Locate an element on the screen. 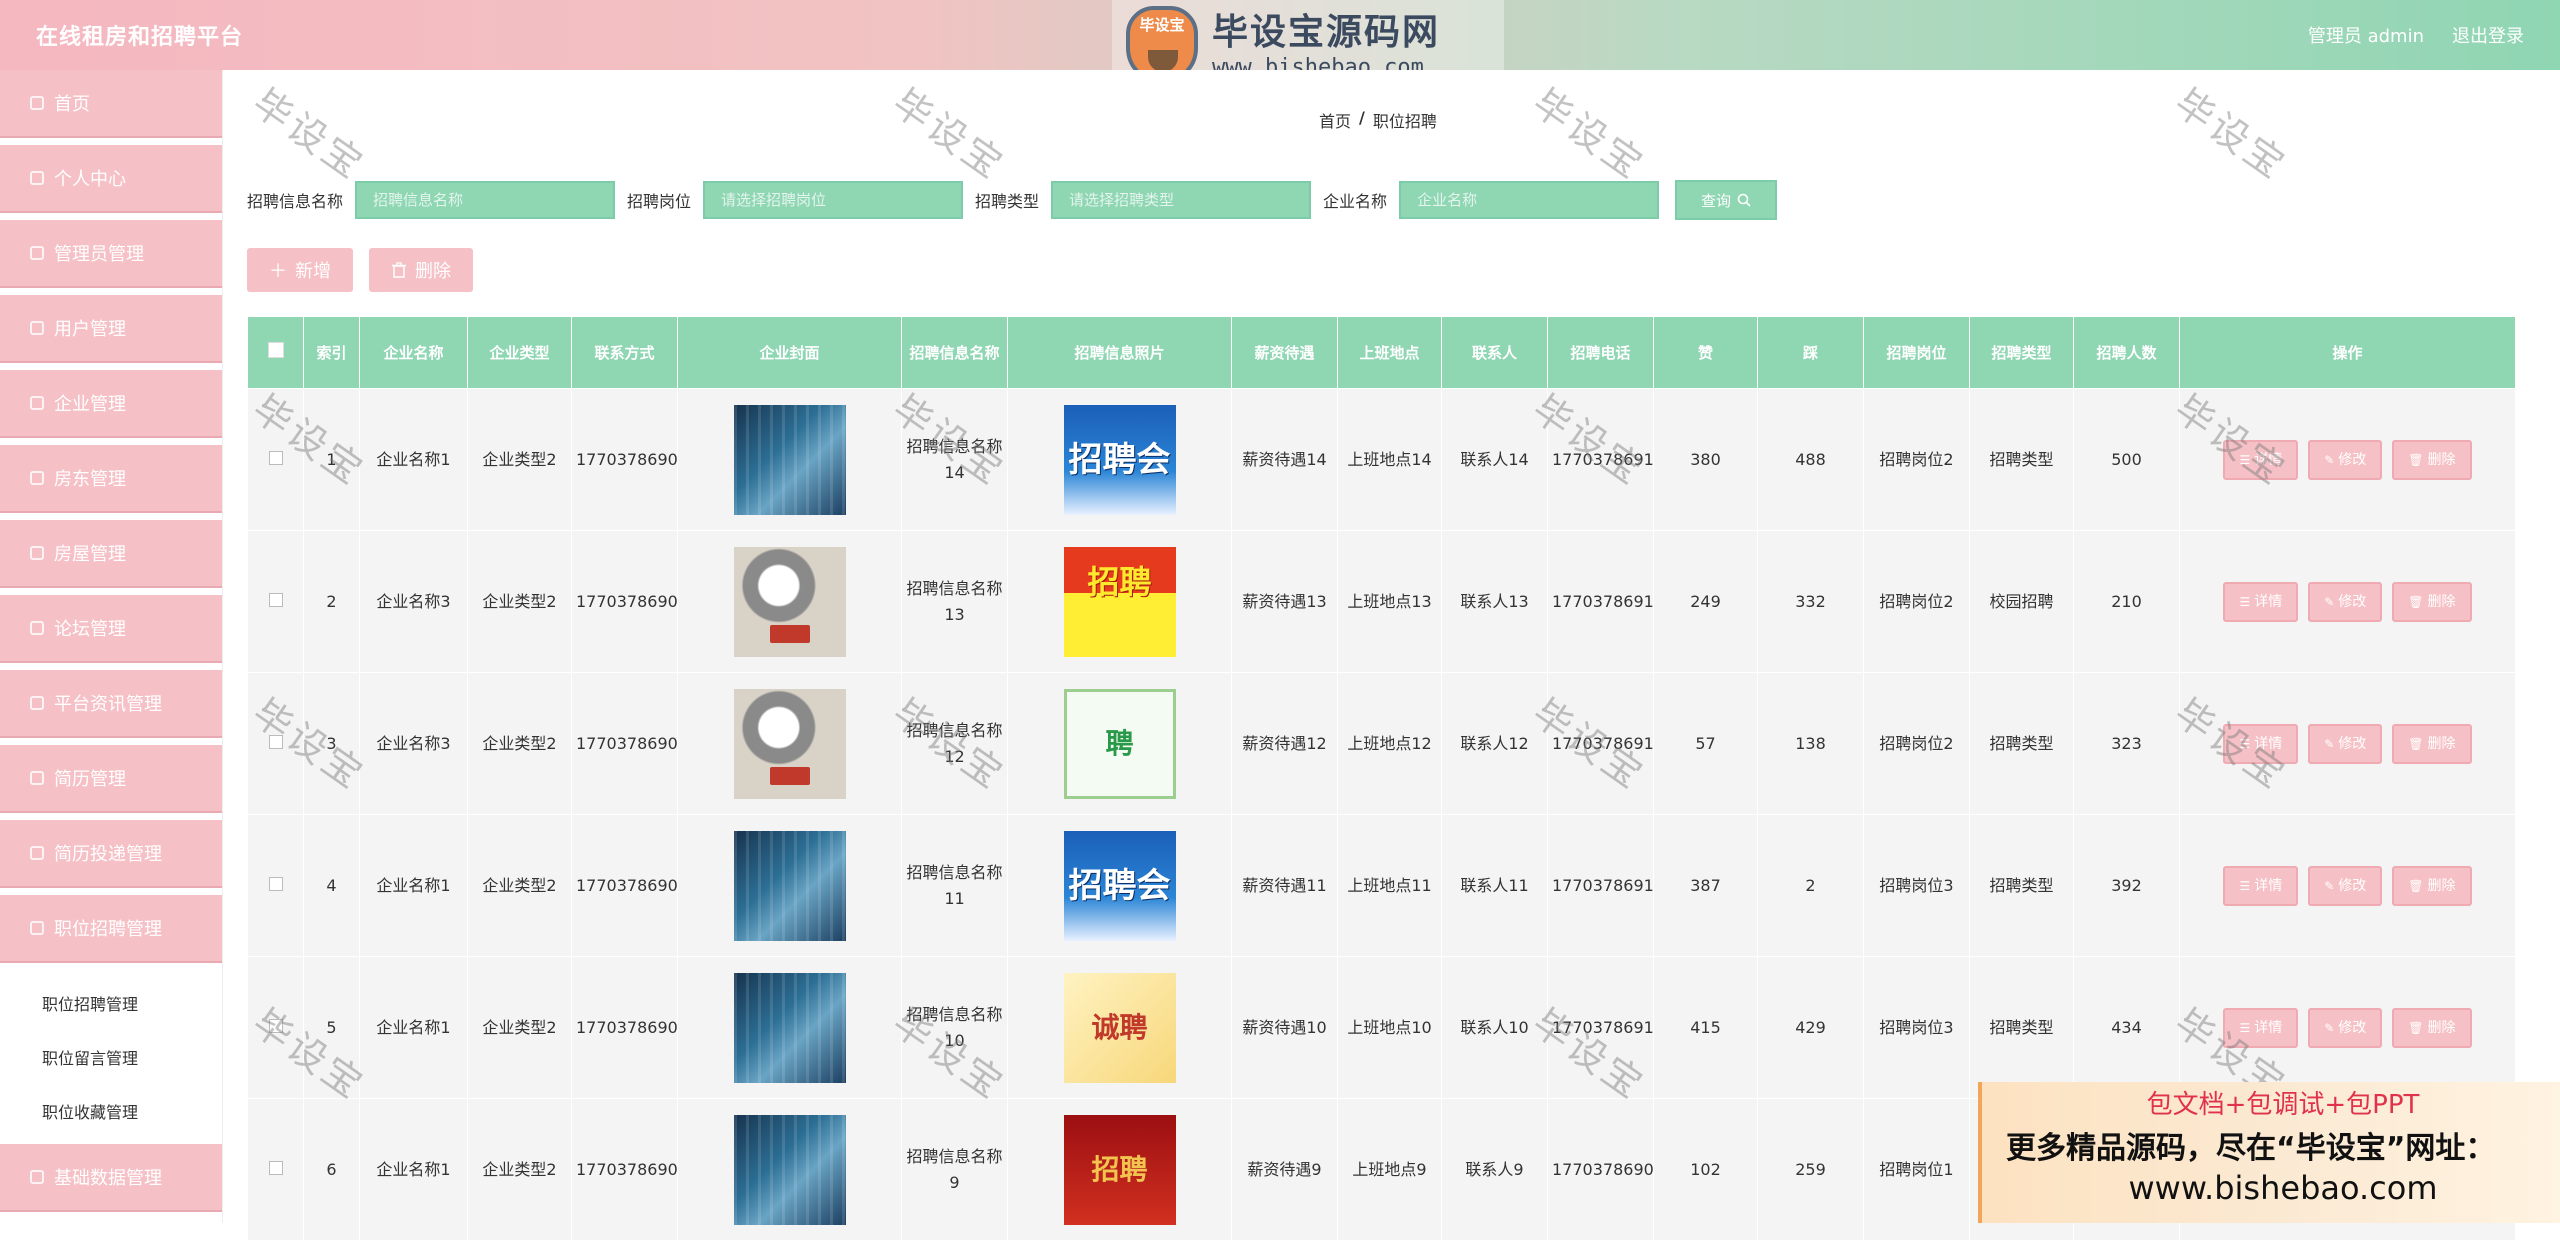  column-header: 招聘岗位 is located at coordinates (1916, 352).